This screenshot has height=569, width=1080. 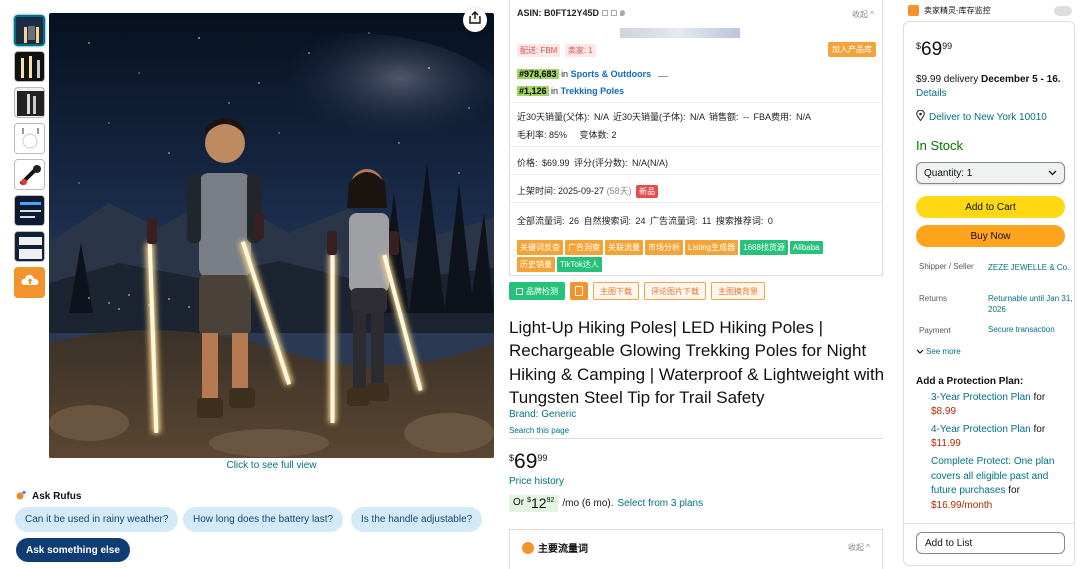 I want to click on rank-2-category-link: Trekking Poles, so click(x=593, y=91).